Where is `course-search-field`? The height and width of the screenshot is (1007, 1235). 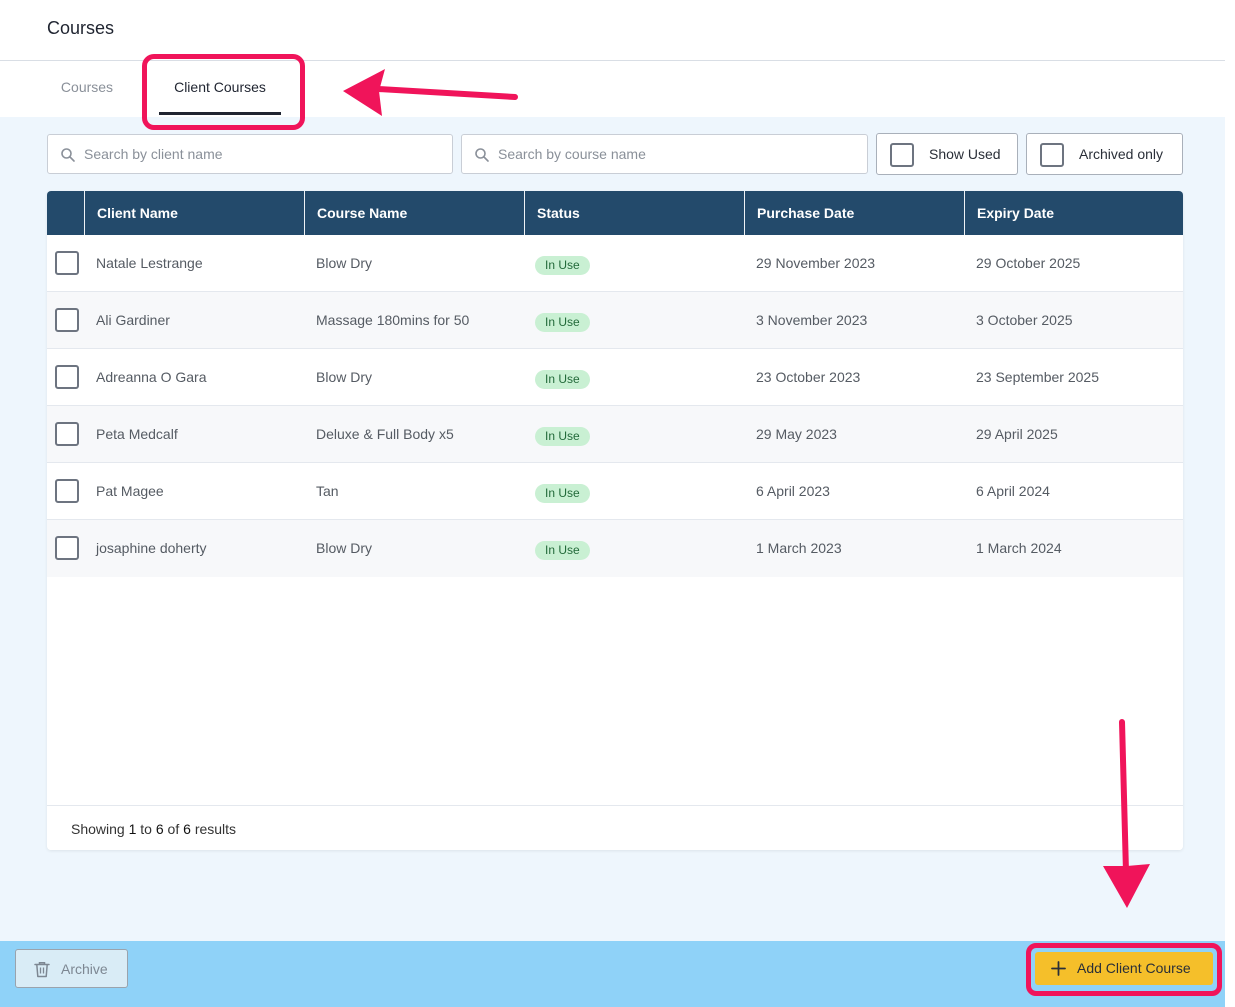
course-search-field is located at coordinates (664, 154).